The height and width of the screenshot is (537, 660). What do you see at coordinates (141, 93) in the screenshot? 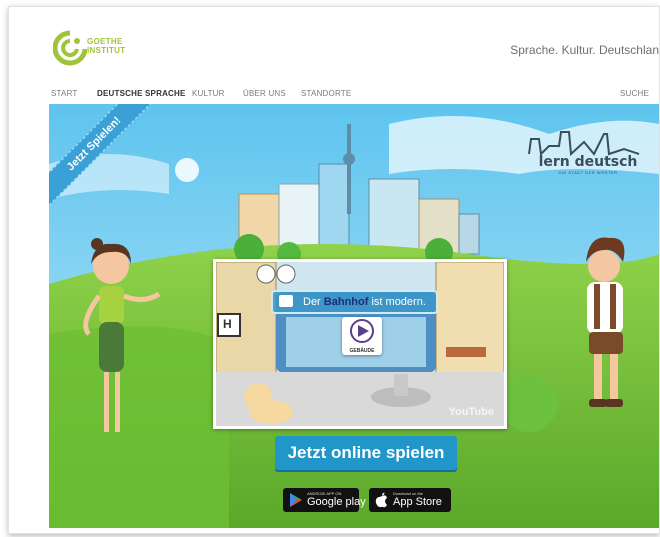
I see `nav-item-deutsche-sprache: DEUTSCHE SPRACHE` at bounding box center [141, 93].